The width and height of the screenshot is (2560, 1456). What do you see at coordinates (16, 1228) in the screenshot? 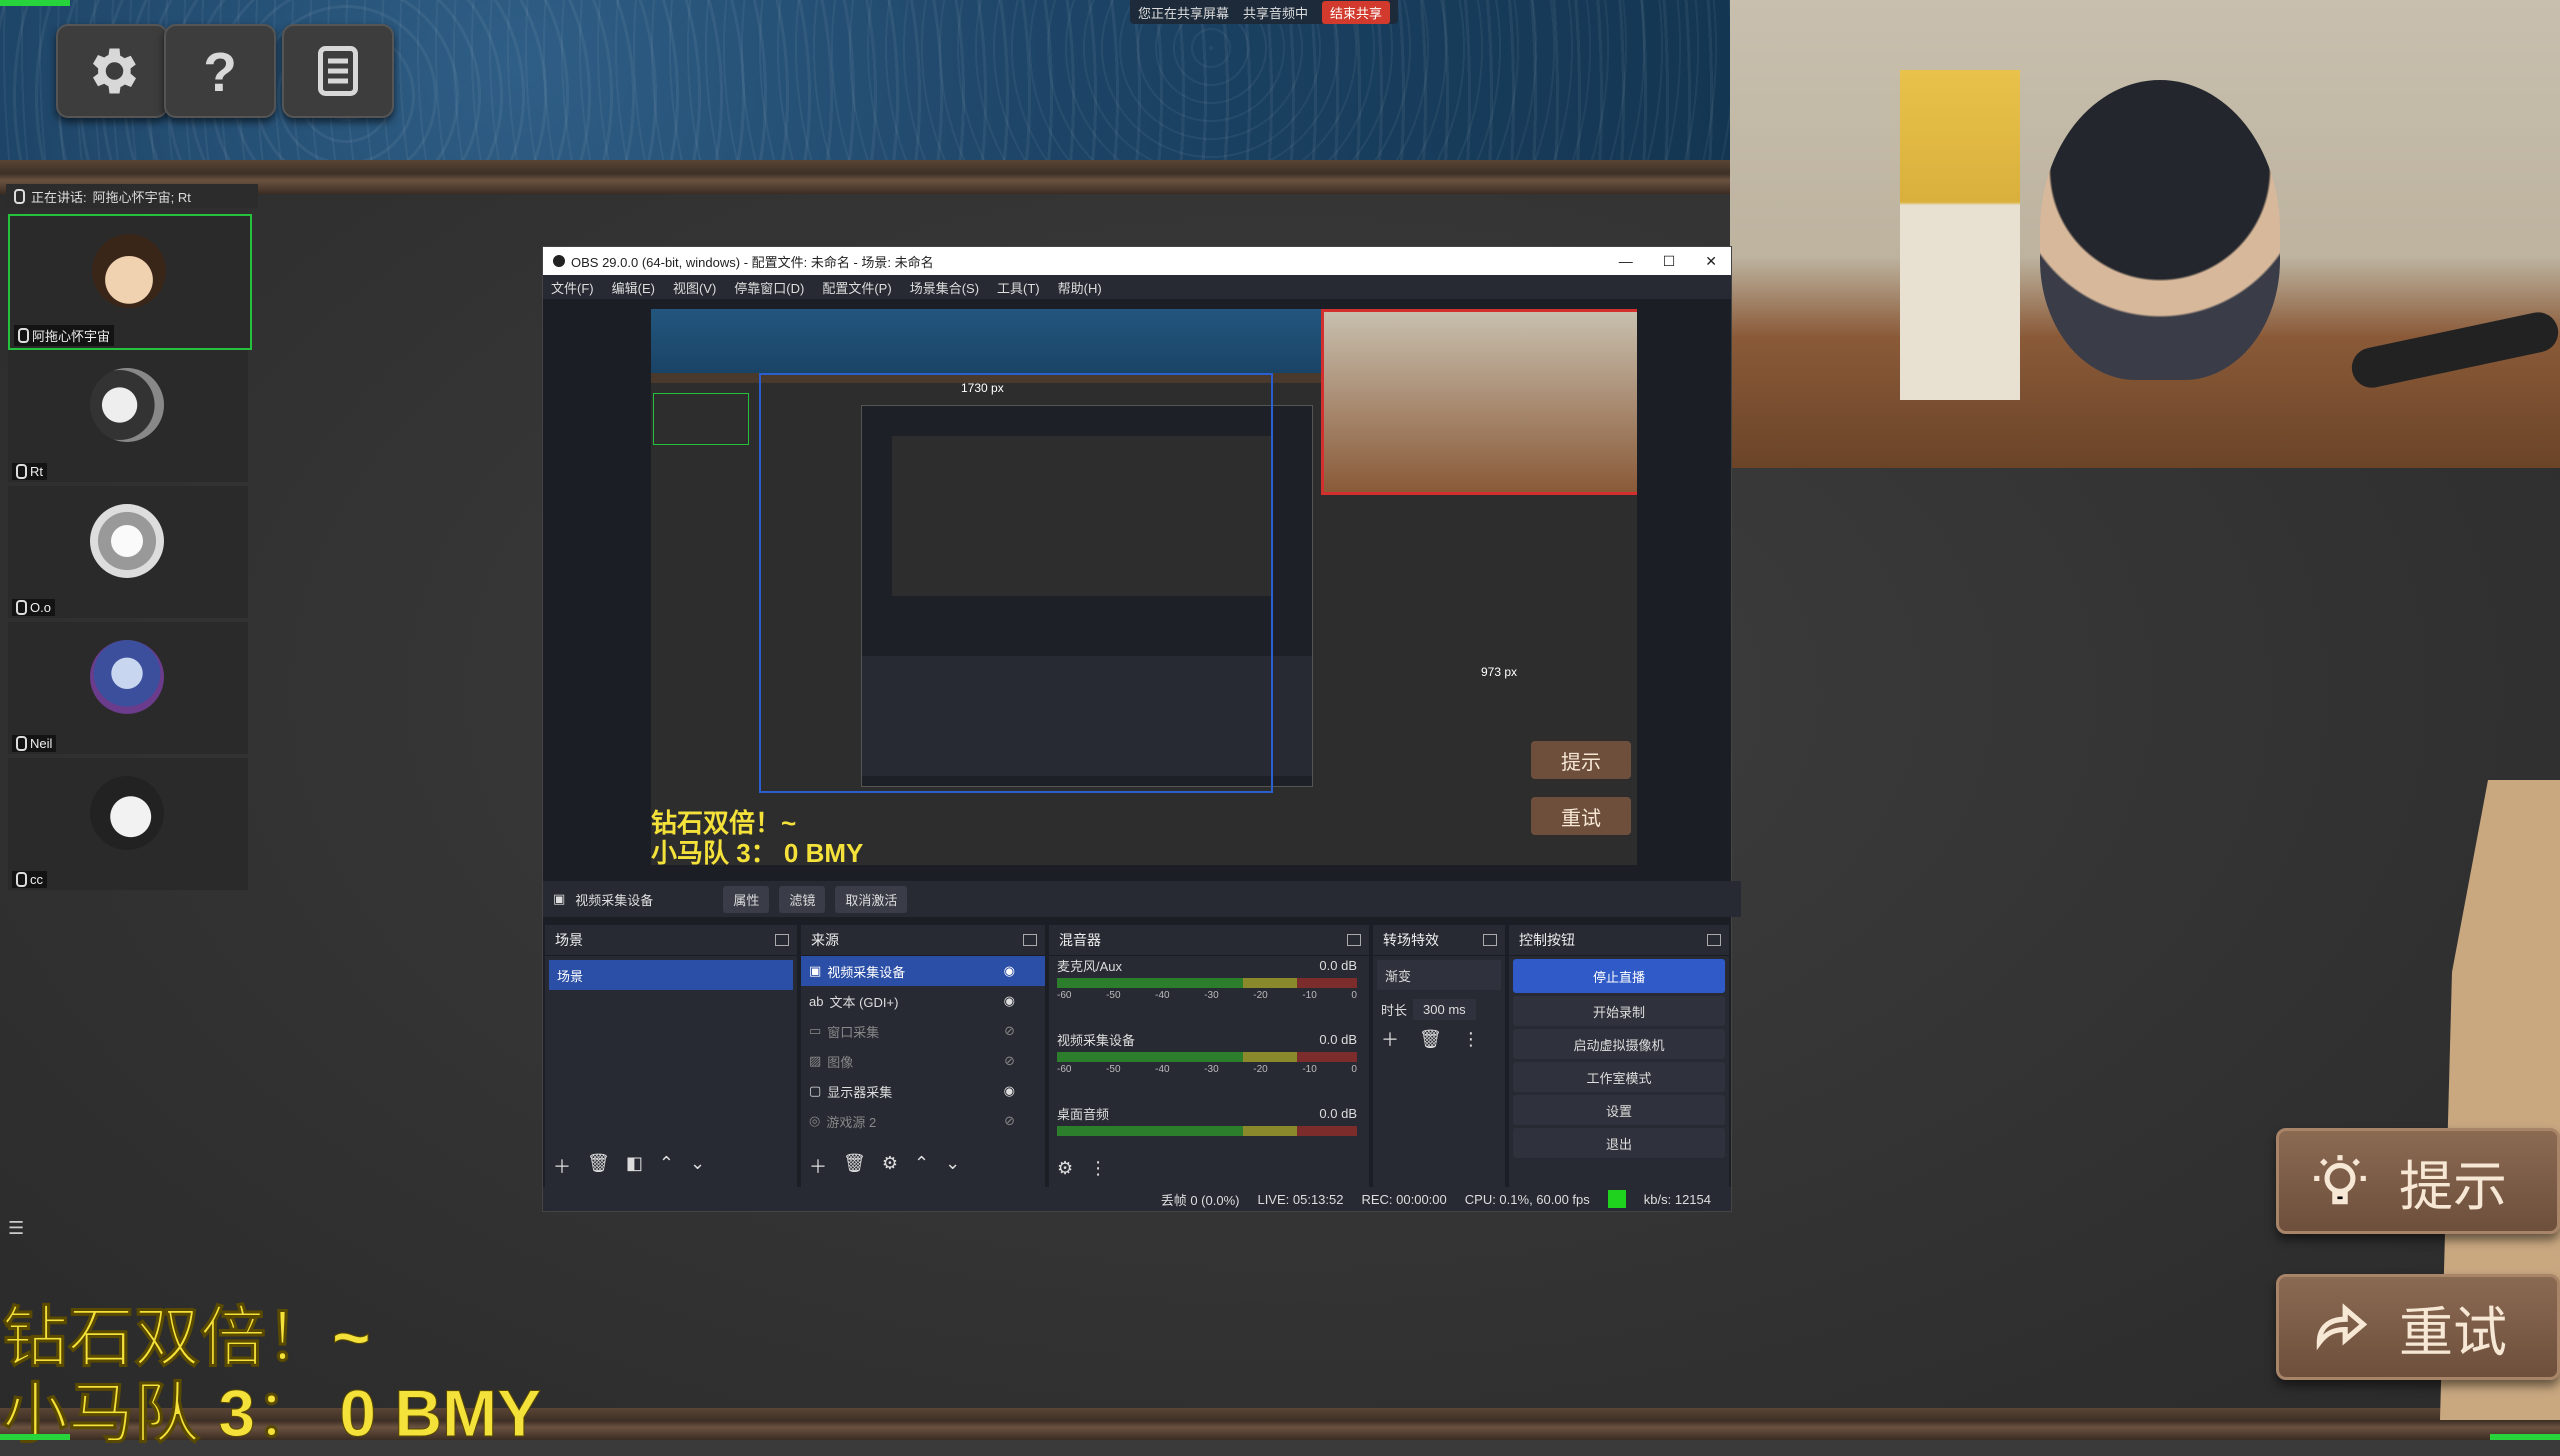
I see `list-icon: ☰` at bounding box center [16, 1228].